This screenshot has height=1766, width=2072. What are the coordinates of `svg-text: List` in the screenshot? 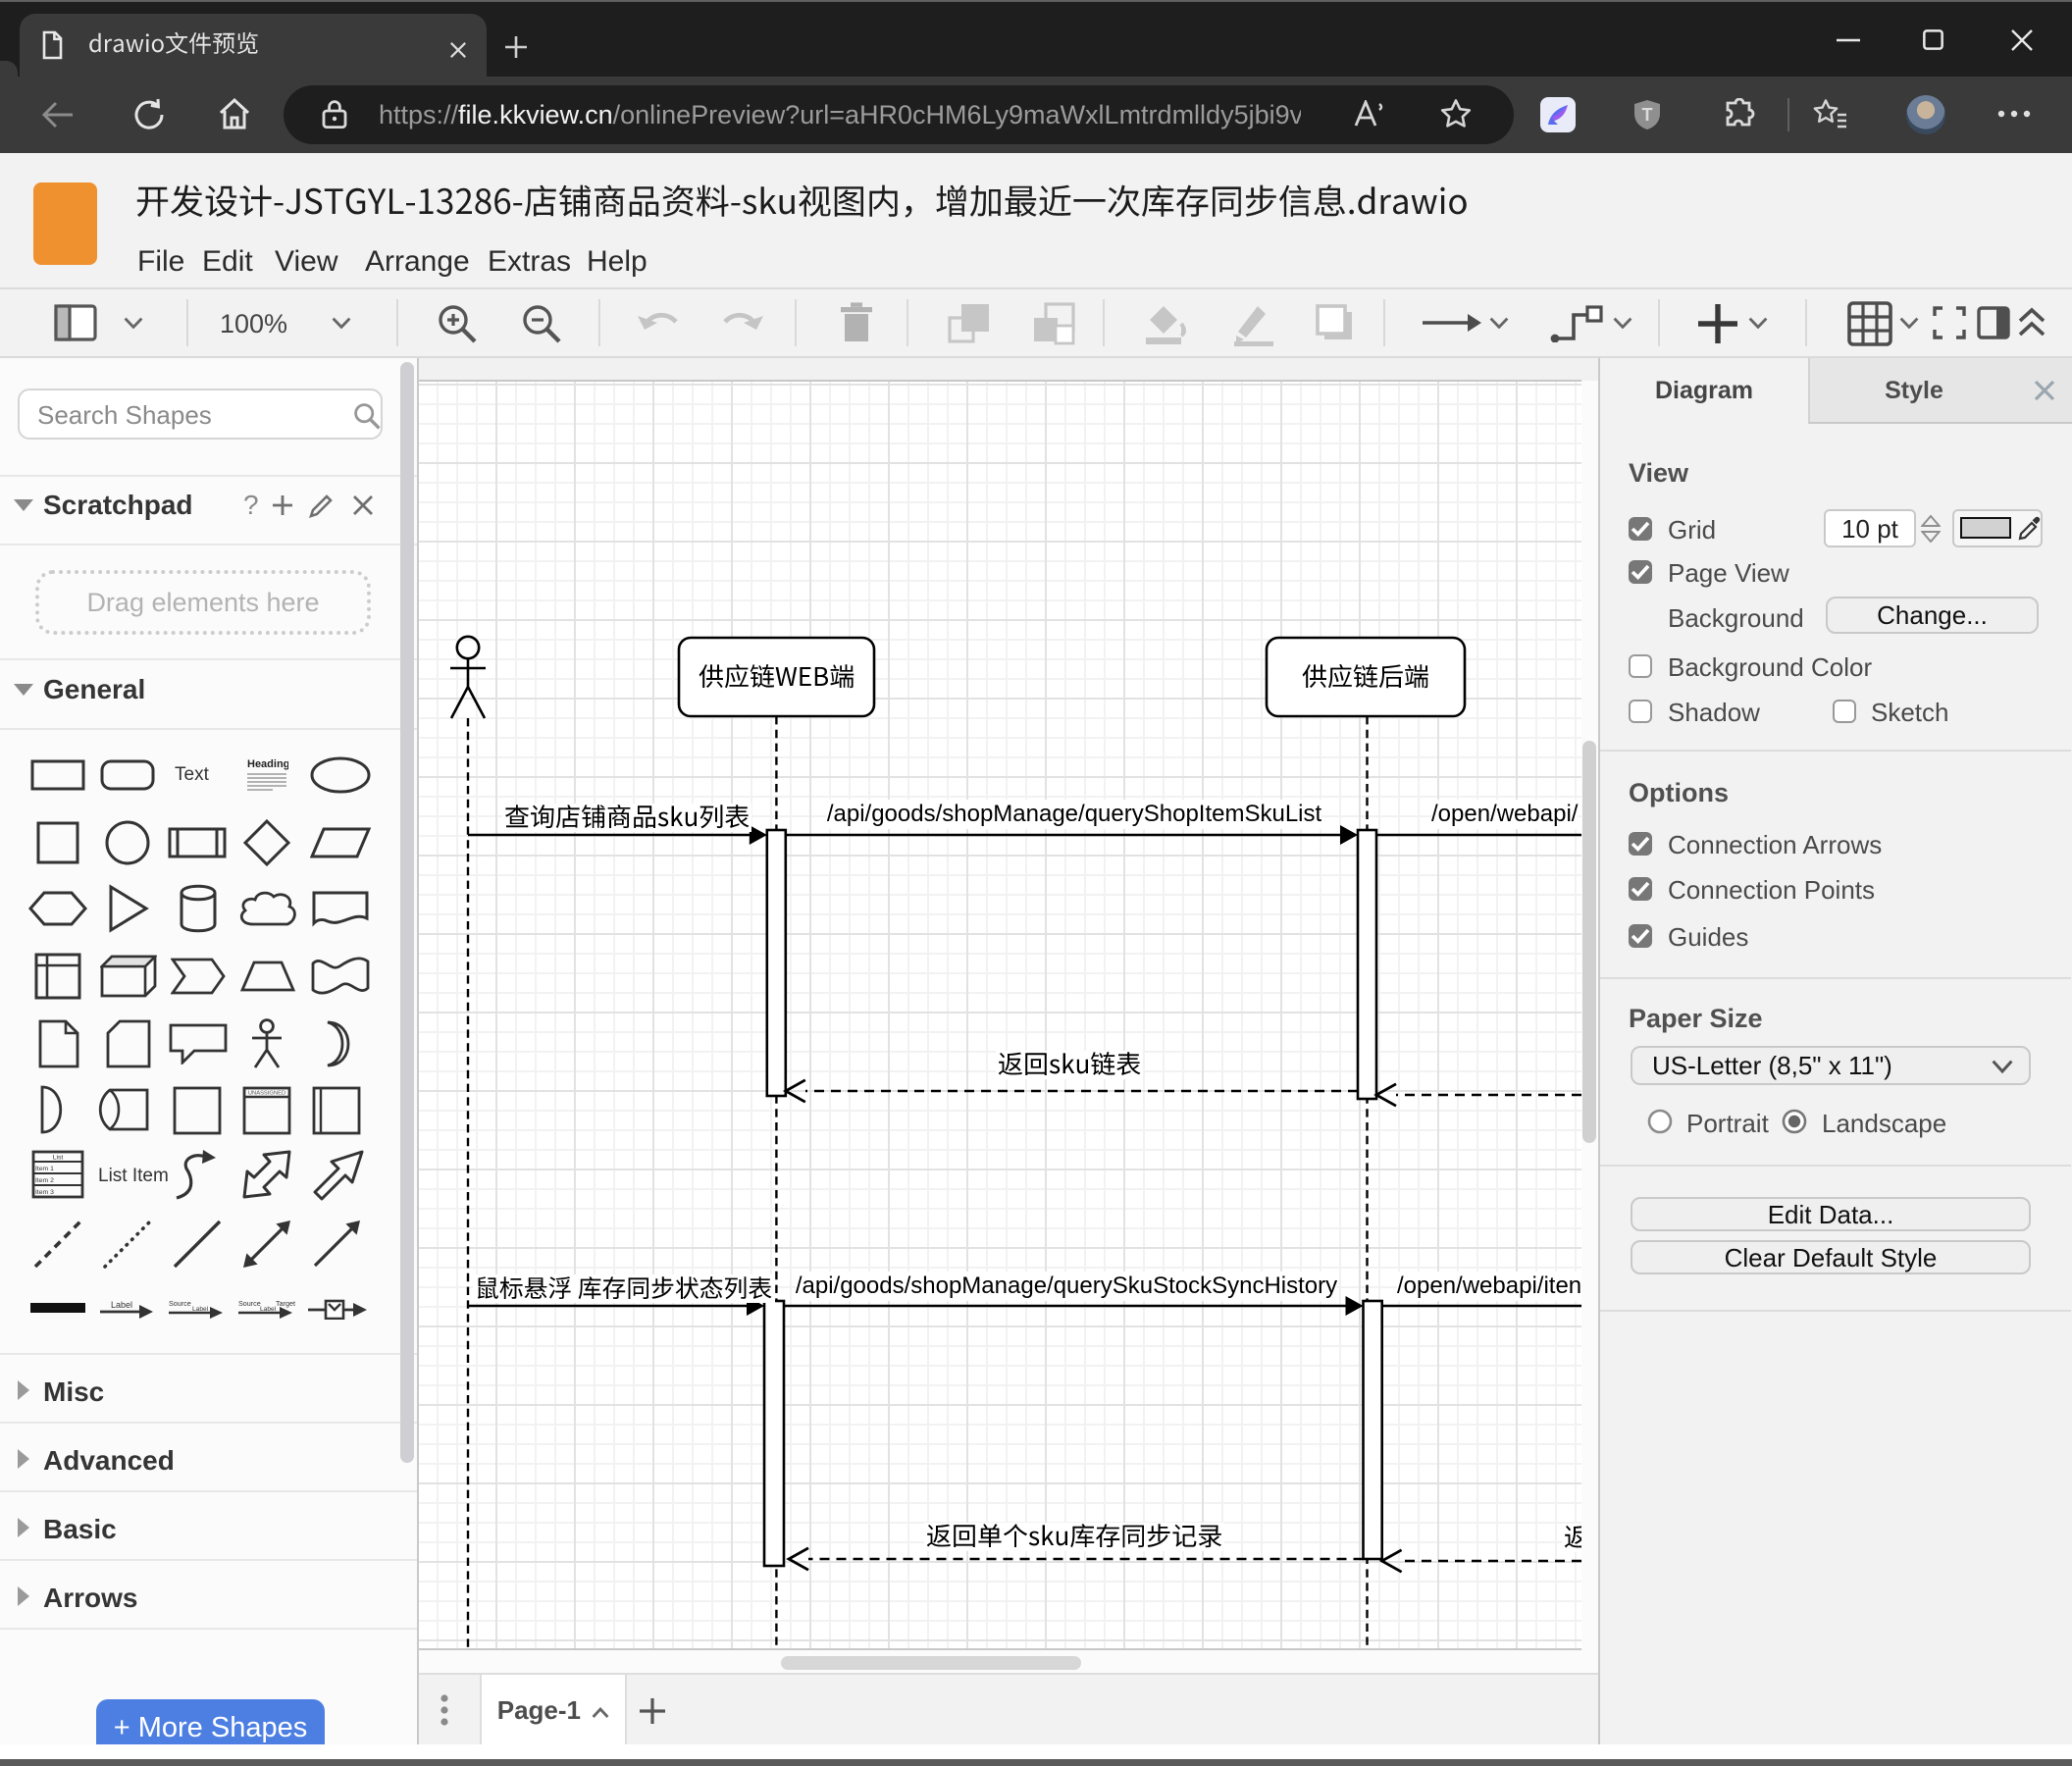 It's located at (58, 1157).